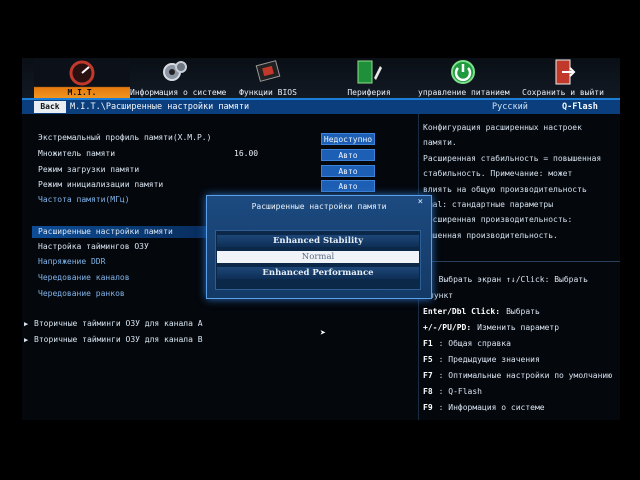 The width and height of the screenshot is (640, 480). Describe the element at coordinates (71, 261) in the screenshot. I see `setting-ddr-voltage-label: Напряжение DDR` at that location.